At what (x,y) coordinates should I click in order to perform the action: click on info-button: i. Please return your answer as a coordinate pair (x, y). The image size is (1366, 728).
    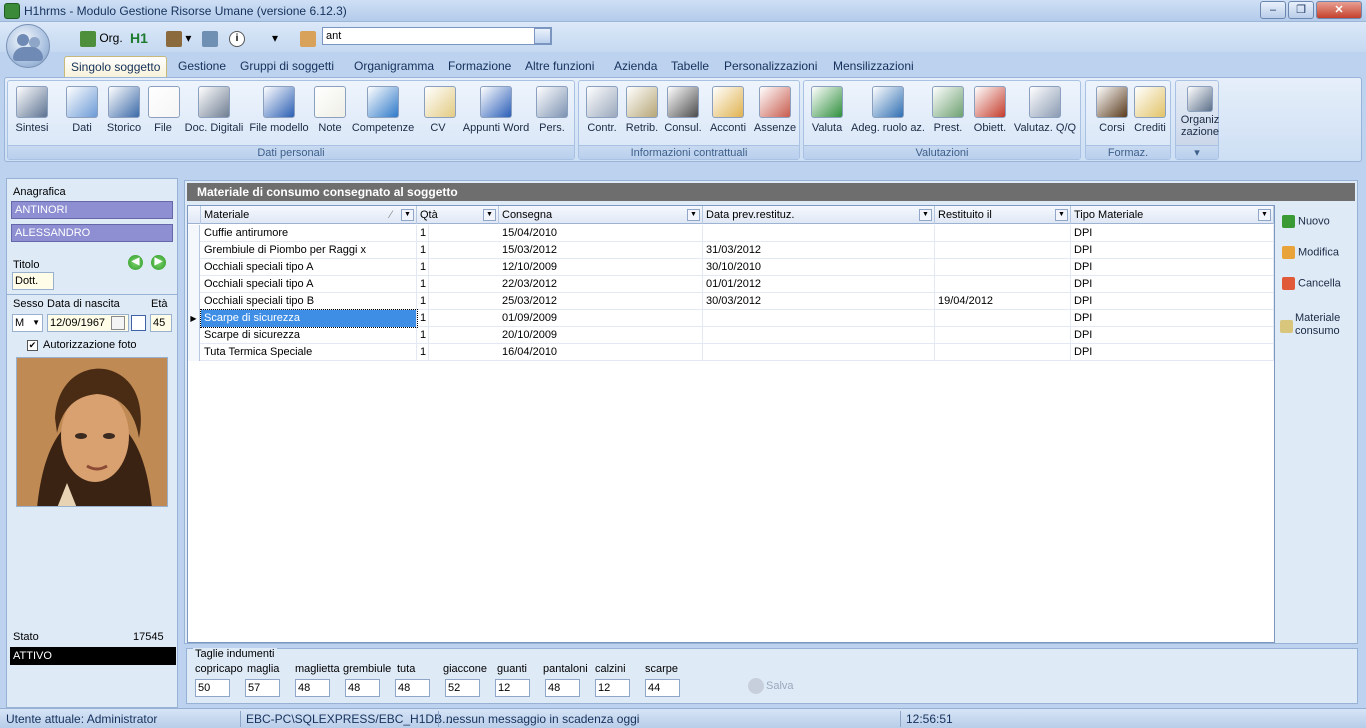
    Looking at the image, I should click on (237, 38).